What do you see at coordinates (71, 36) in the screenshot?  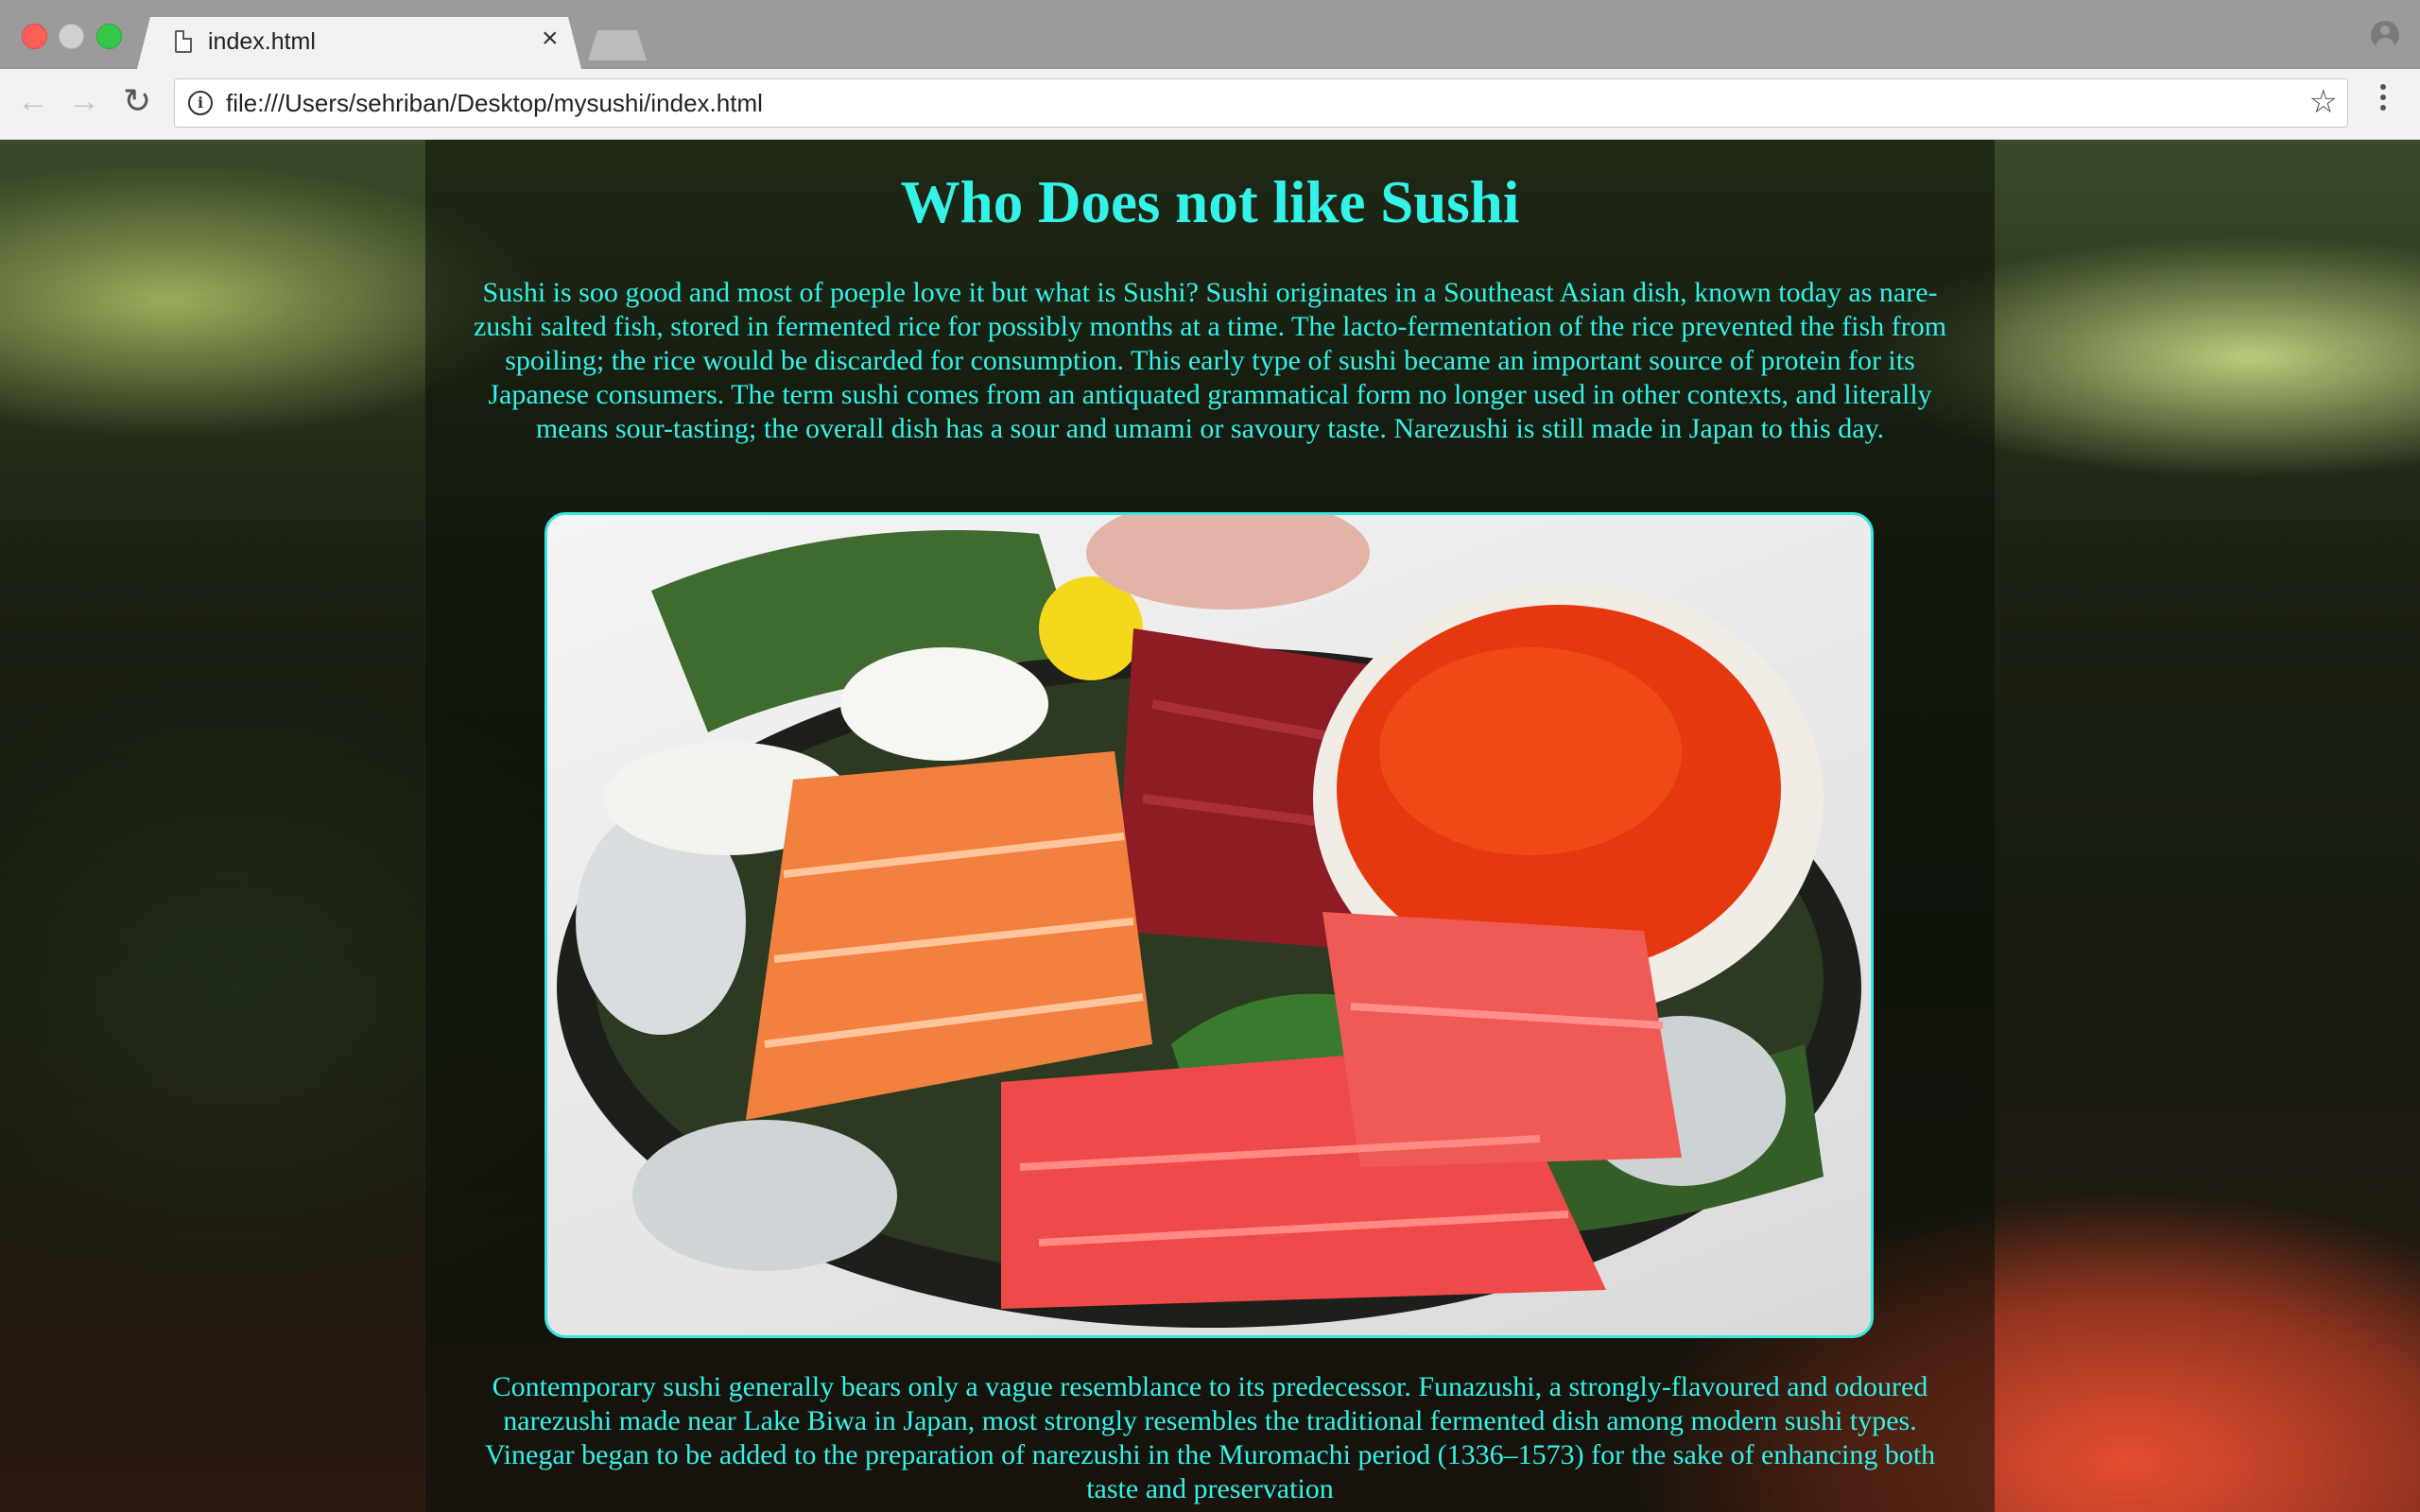 I see `minimize-window-button` at bounding box center [71, 36].